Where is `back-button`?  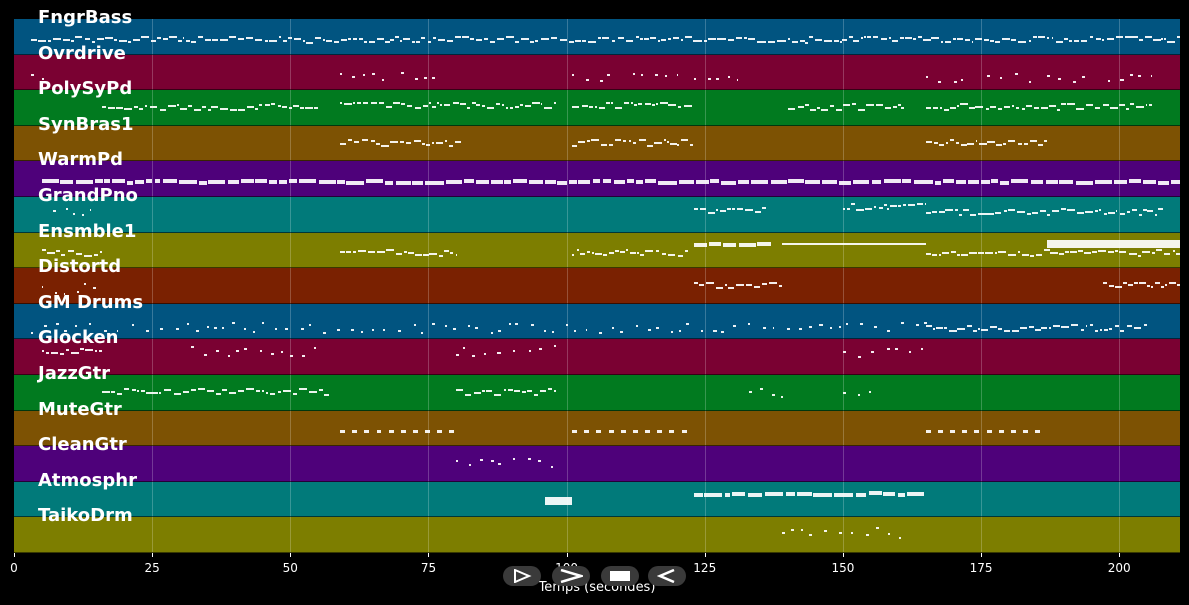 back-button is located at coordinates (667, 576).